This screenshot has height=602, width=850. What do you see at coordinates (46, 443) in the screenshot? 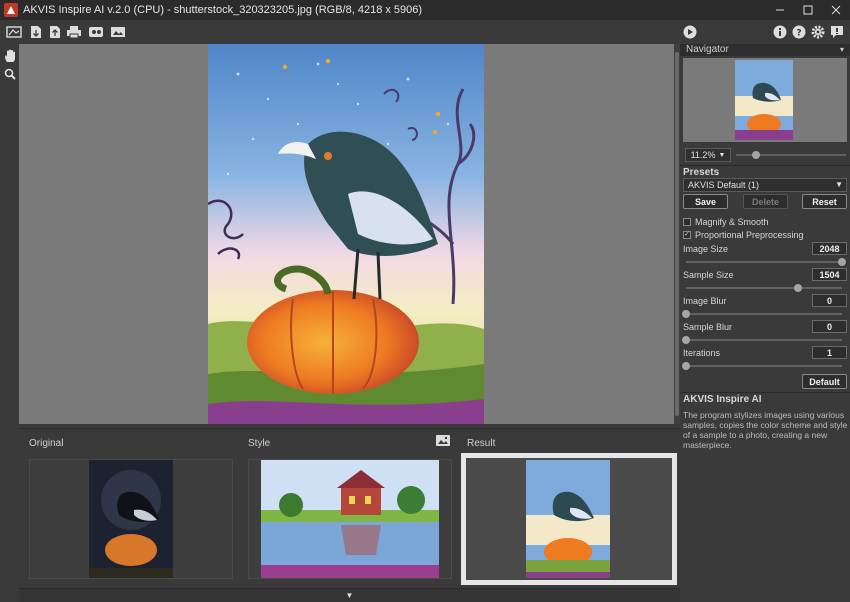
I see `original-label: Original` at bounding box center [46, 443].